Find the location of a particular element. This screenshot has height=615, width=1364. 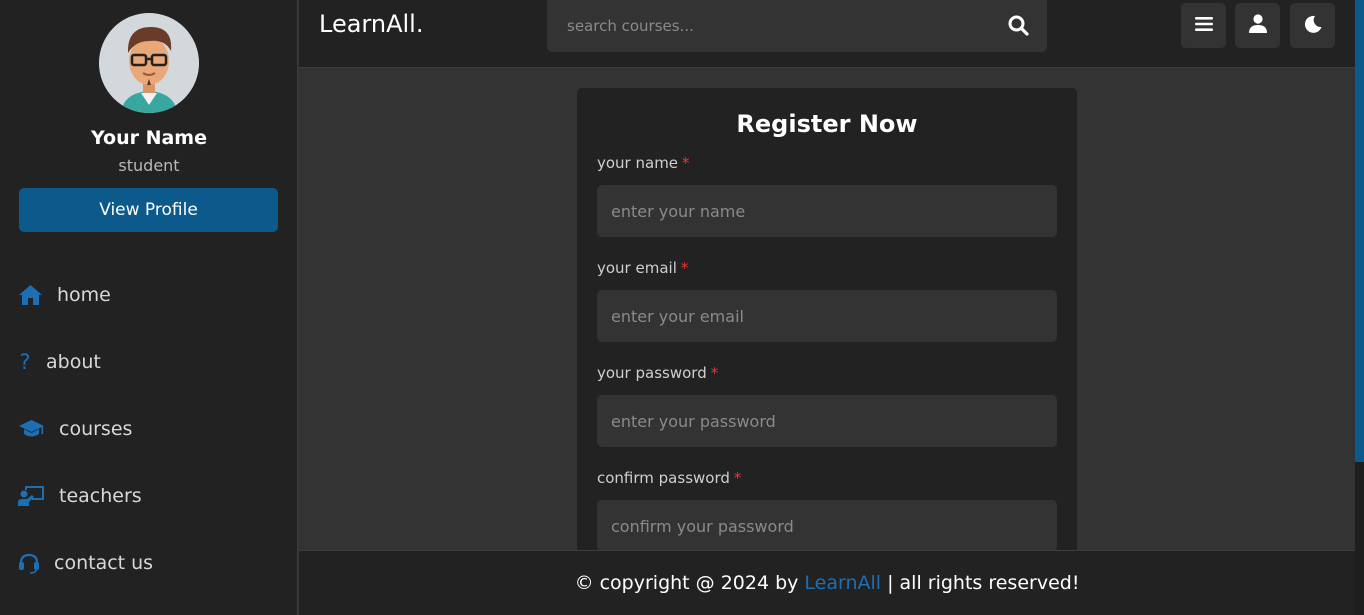

theme-toggle-button is located at coordinates (1312, 25).